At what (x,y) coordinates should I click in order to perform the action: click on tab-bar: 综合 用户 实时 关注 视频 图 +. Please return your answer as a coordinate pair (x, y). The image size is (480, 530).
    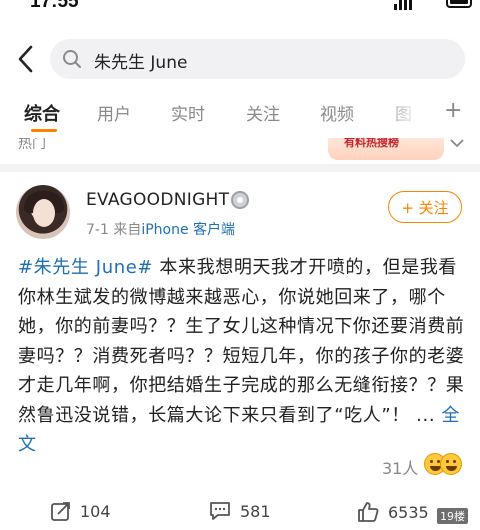
    Looking at the image, I should click on (240, 114).